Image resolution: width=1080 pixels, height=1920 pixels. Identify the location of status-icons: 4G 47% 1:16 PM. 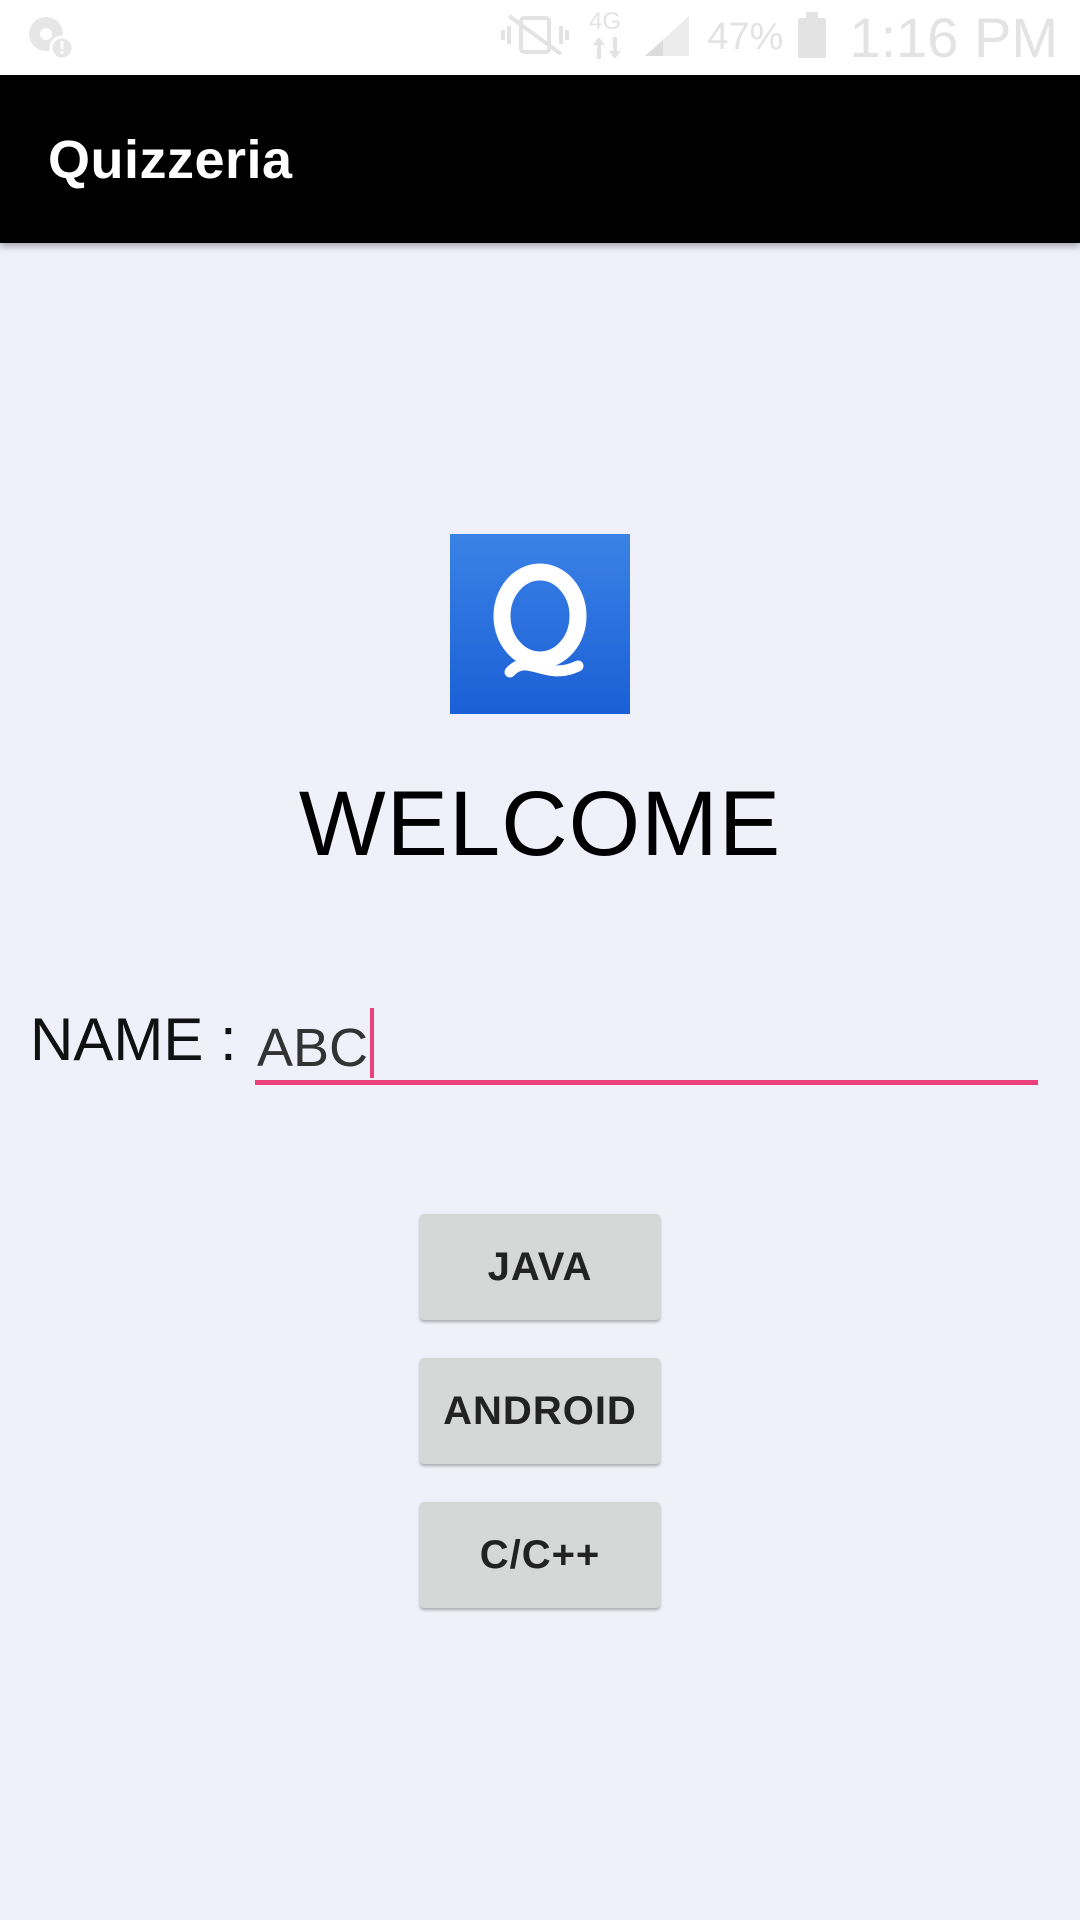
(778, 37).